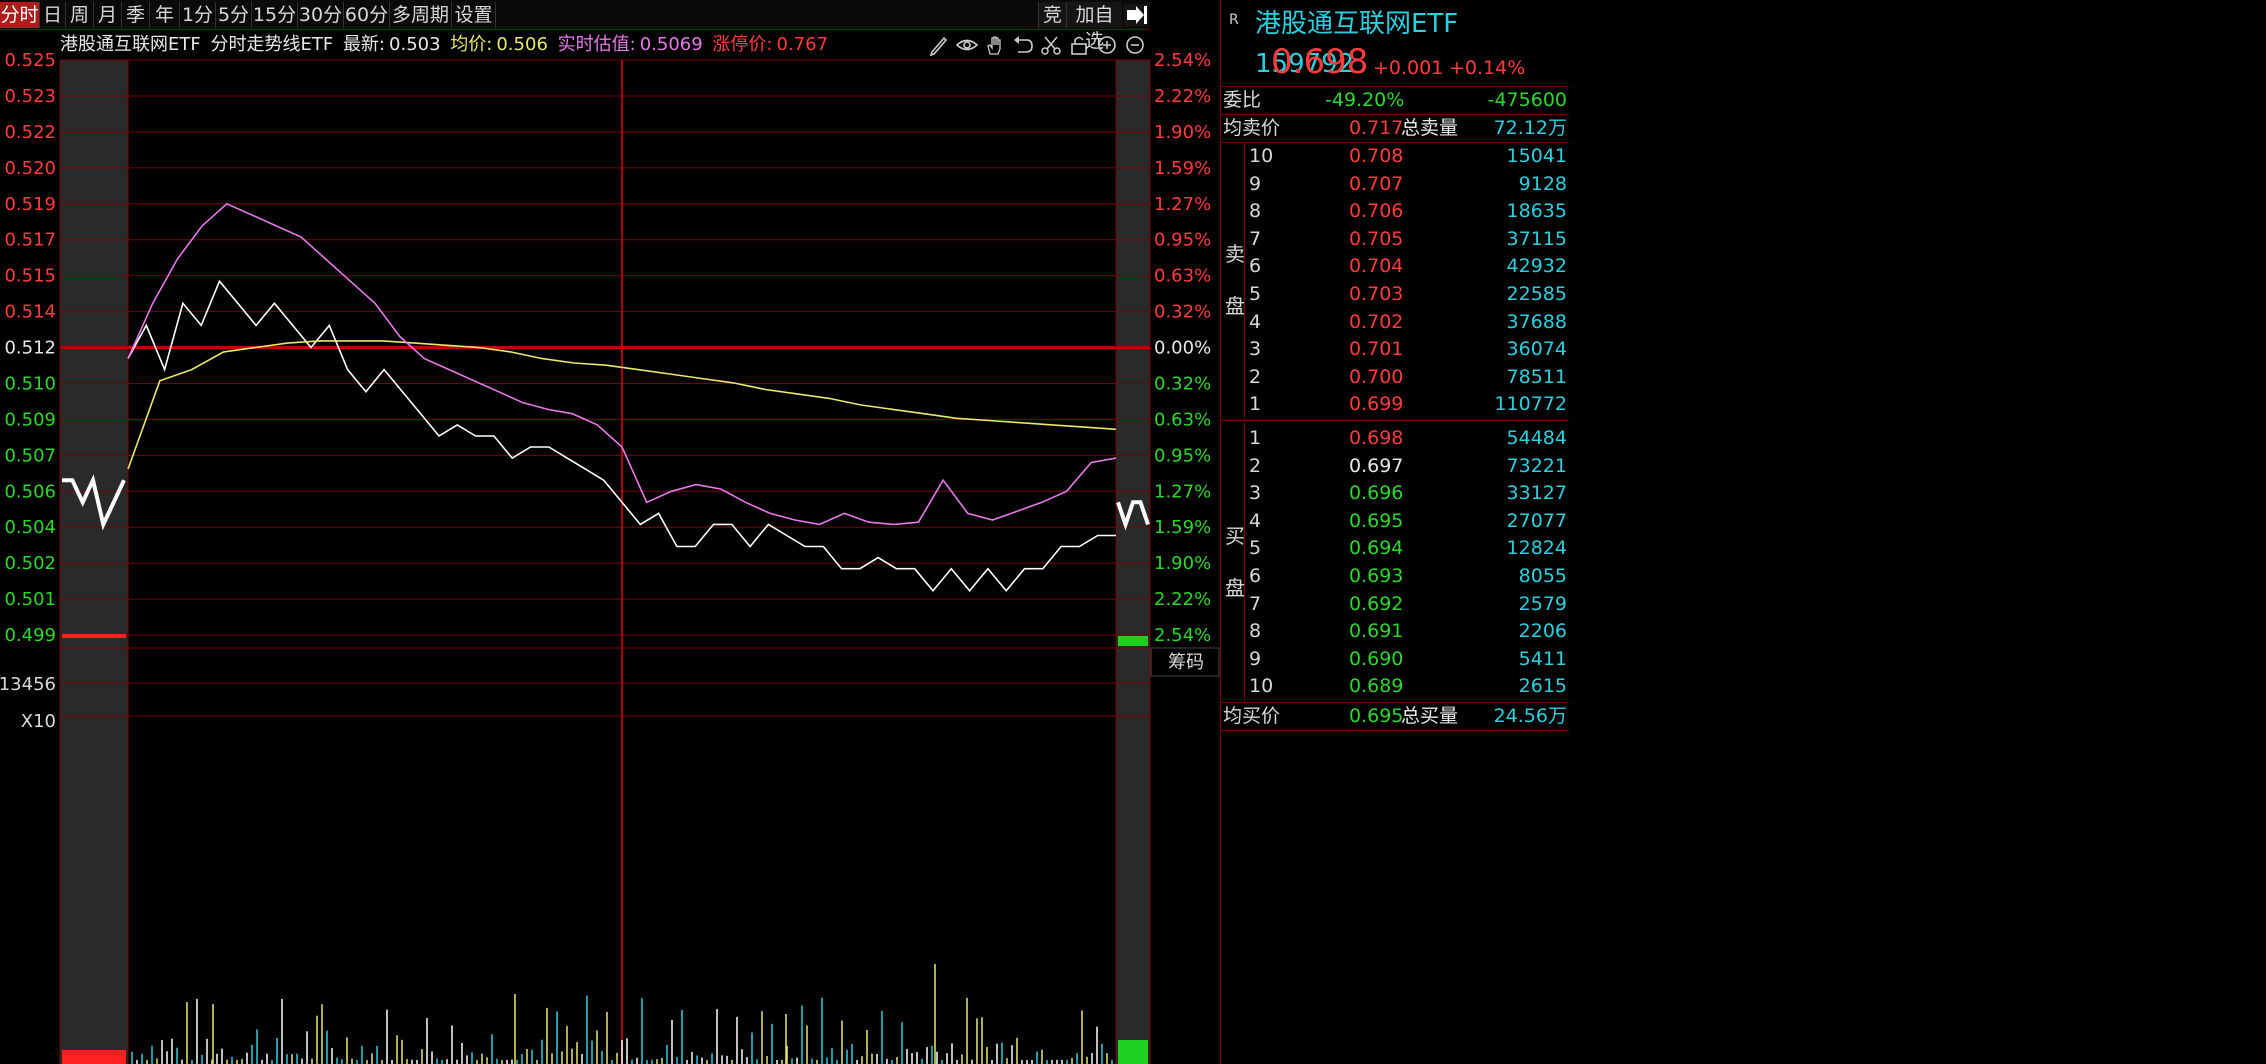 This screenshot has height=1064, width=2266. What do you see at coordinates (30, 383) in the screenshot?
I see `y-left-tick: 0.510` at bounding box center [30, 383].